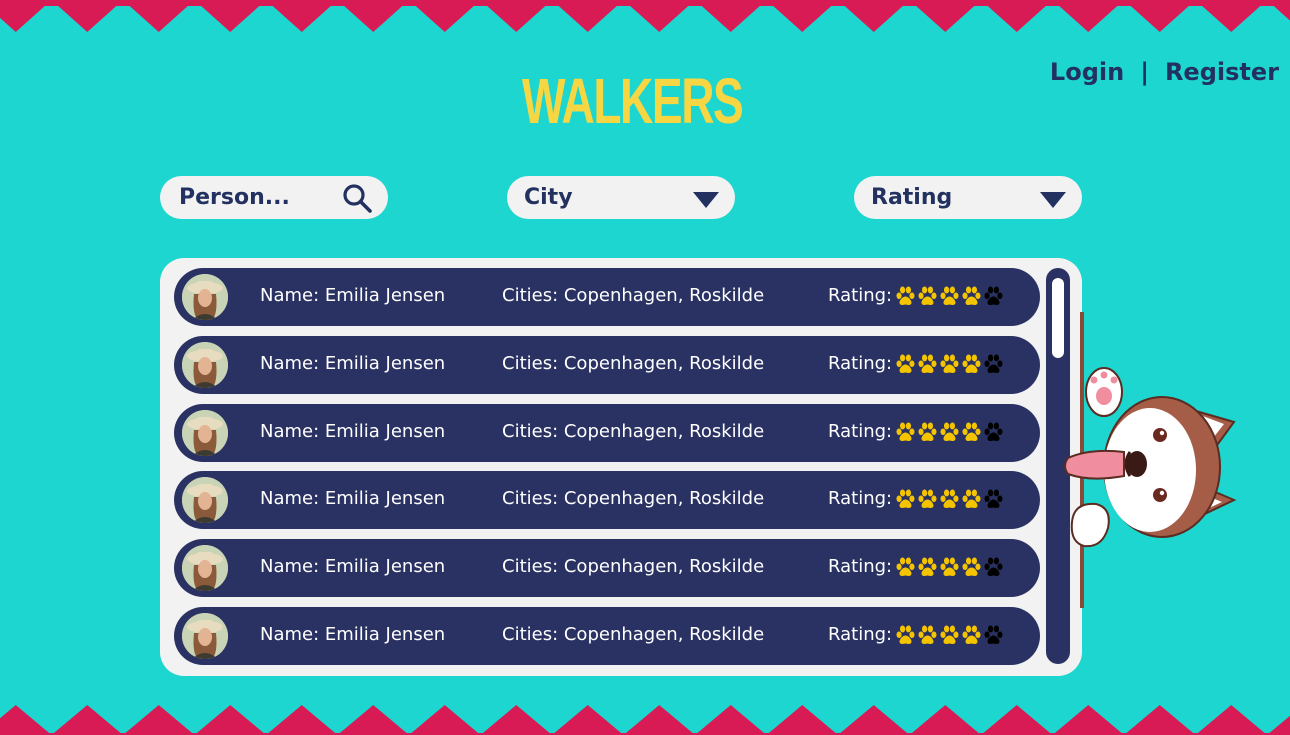  Describe the element at coordinates (912, 197) in the screenshot. I see `rating-dropdown-label: Rating` at that location.